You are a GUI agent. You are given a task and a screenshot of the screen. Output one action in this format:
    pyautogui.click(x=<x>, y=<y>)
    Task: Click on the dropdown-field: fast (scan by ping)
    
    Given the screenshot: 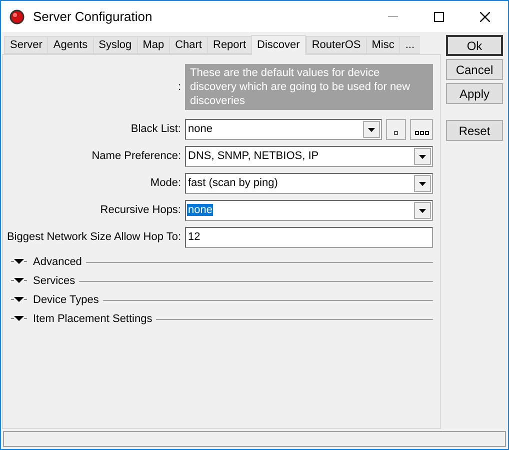 What is the action you would take?
    pyautogui.click(x=309, y=183)
    